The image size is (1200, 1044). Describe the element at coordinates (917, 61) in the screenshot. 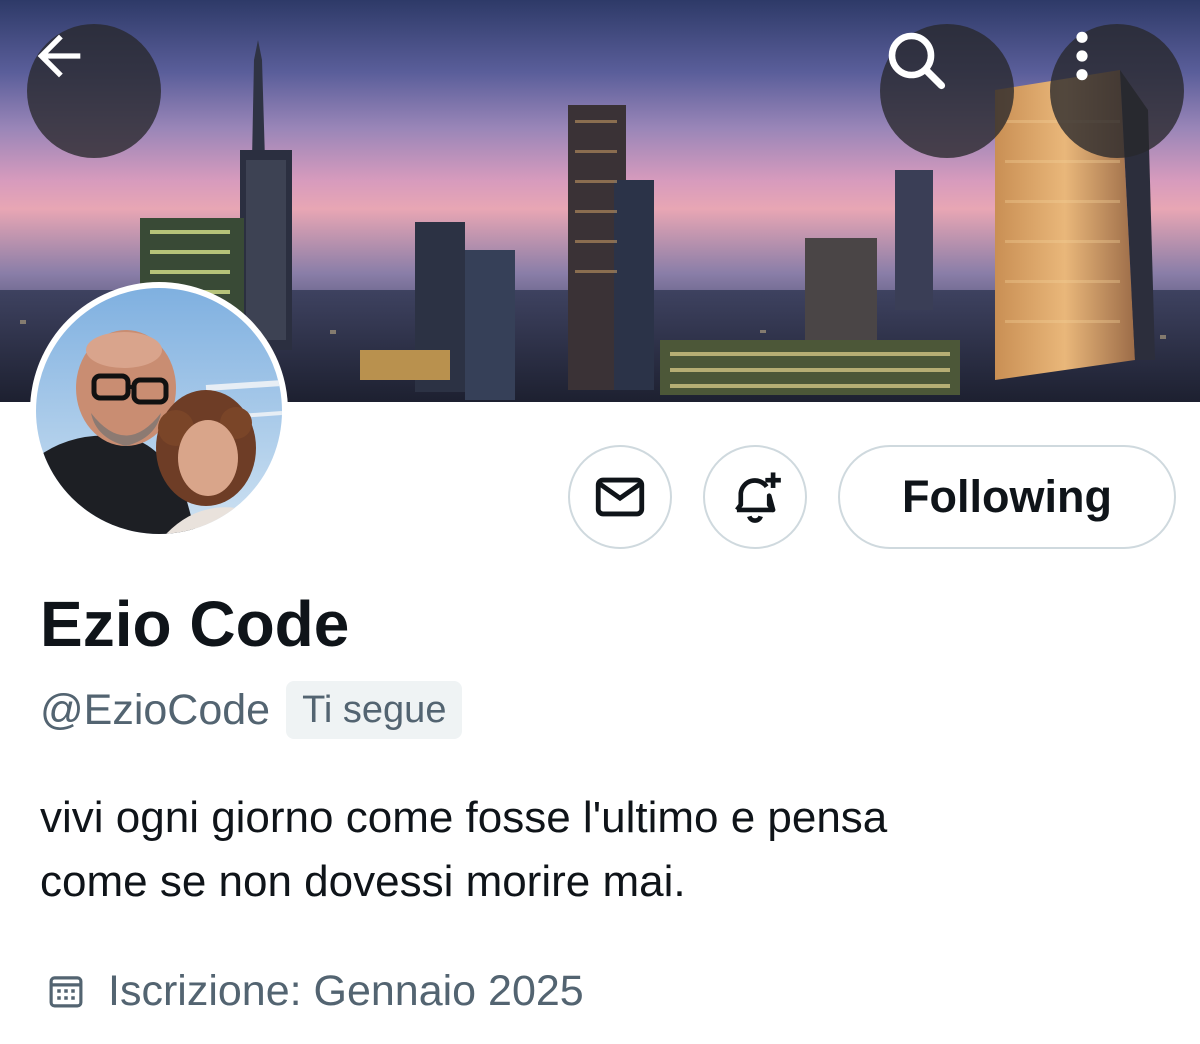

I see `search-icon` at that location.